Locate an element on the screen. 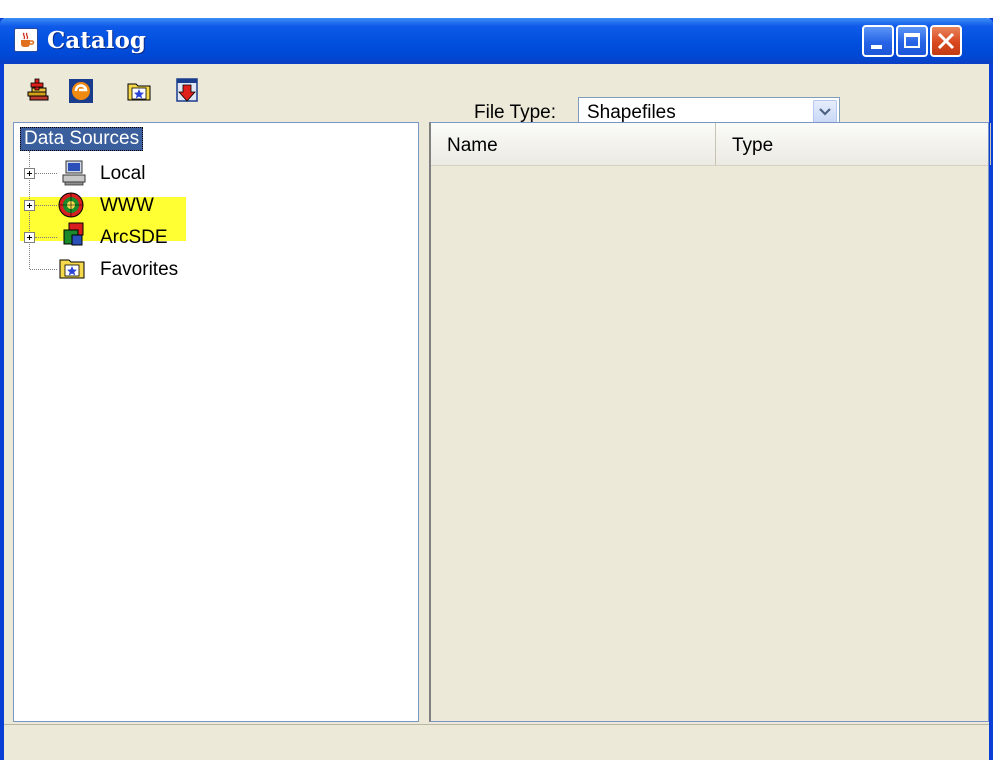 This screenshot has width=993, height=760. arcsde-server-icon is located at coordinates (73, 234).